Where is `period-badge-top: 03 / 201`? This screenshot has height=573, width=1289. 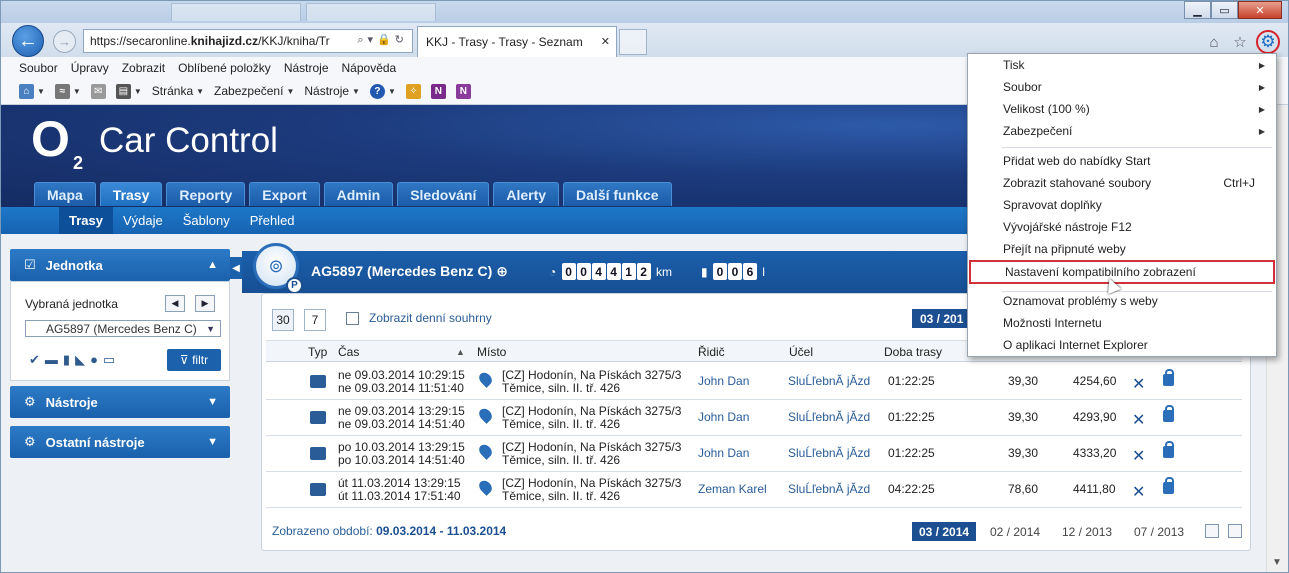
period-badge-top: 03 / 201 is located at coordinates (942, 318).